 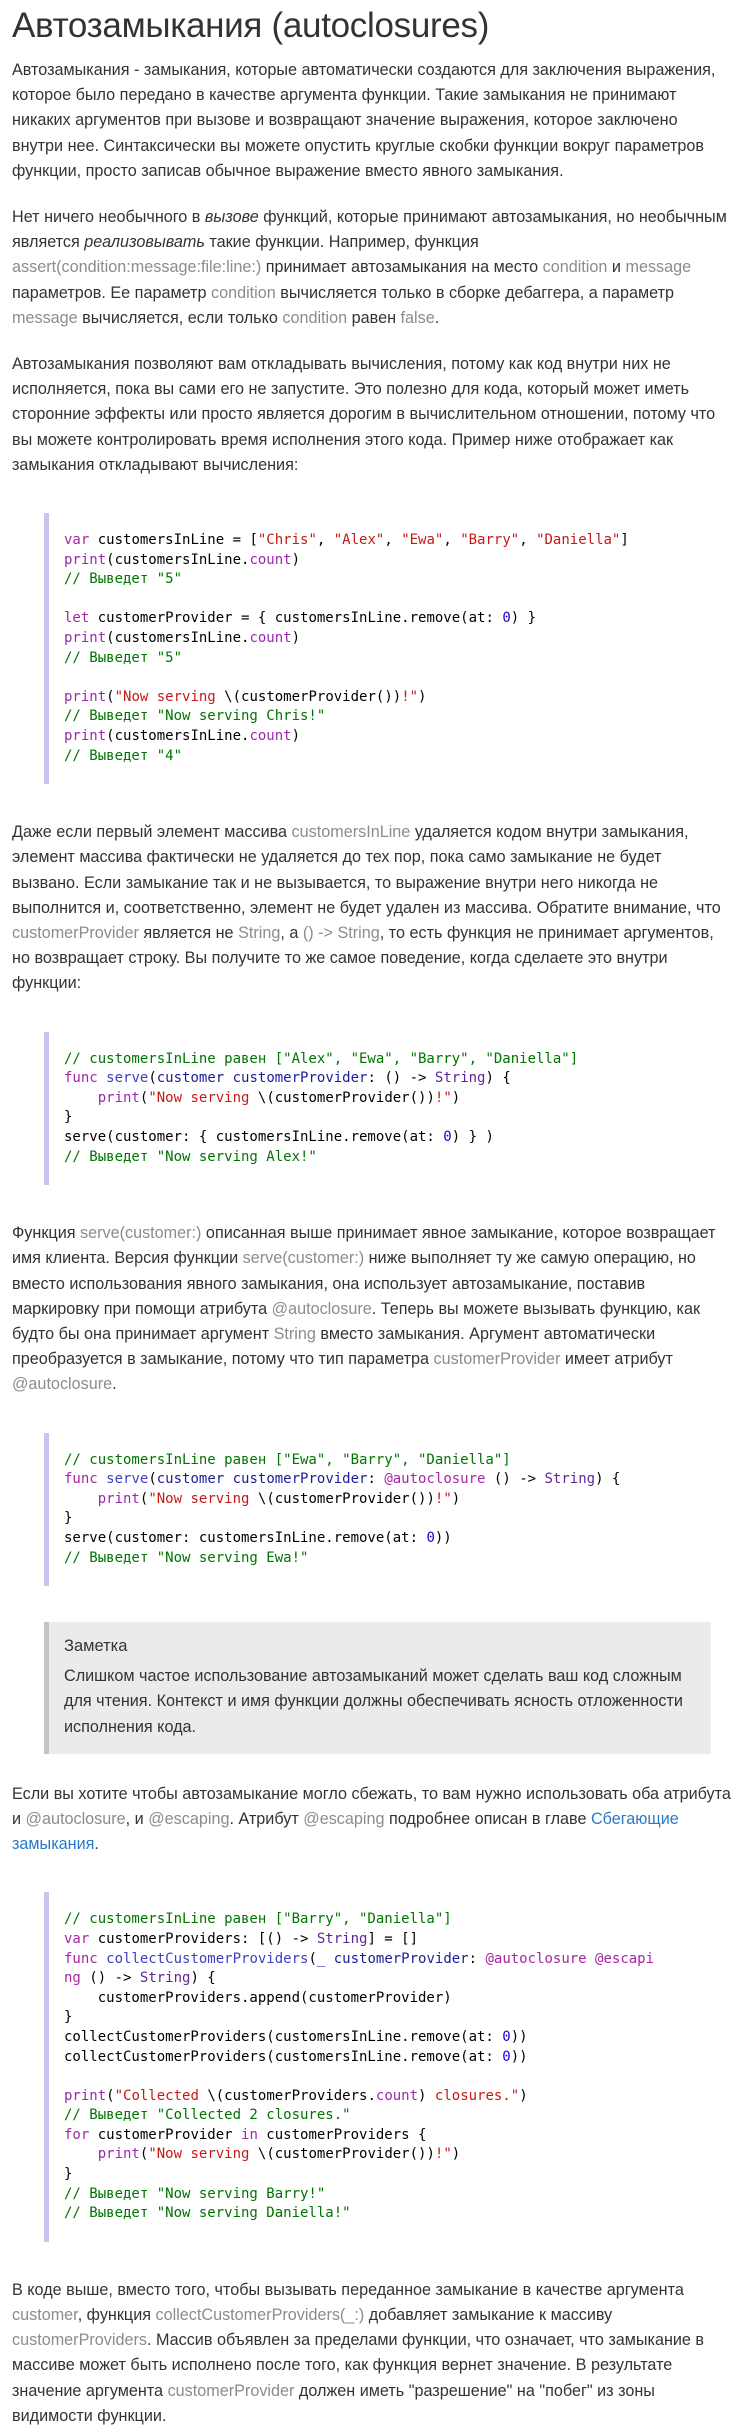 I want to click on code-line: // Выведет "Now serving Alex!", so click(x=190, y=1157).